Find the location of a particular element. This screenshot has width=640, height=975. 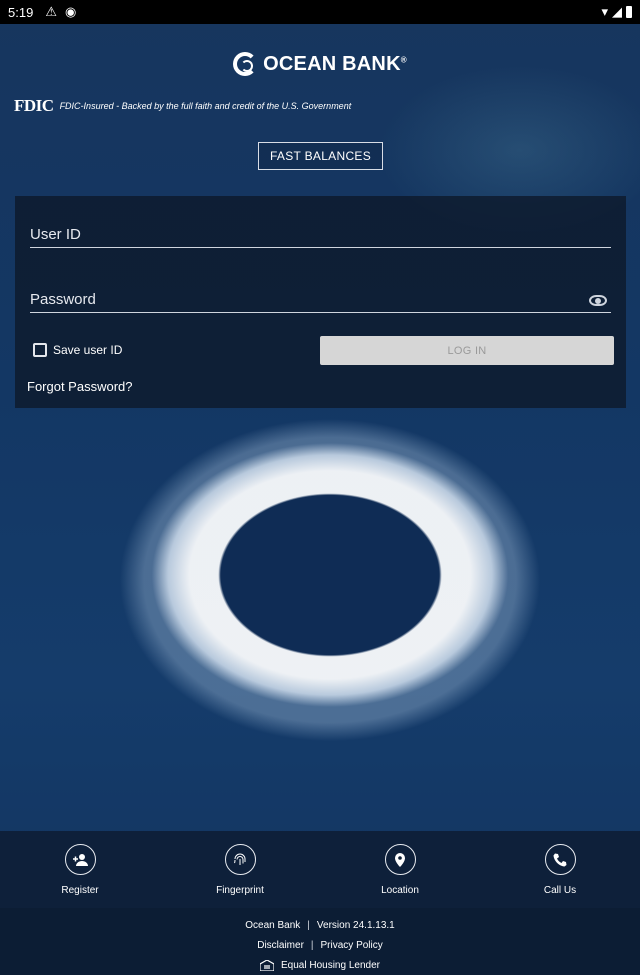

save-user-id-checkbox is located at coordinates (40, 350).